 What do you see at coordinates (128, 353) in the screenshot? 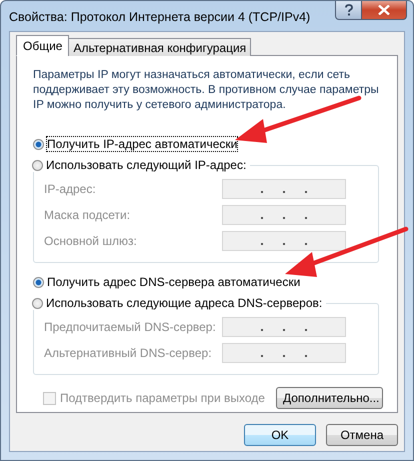
I see `field-label: Альтернативный DNS-сервер:` at bounding box center [128, 353].